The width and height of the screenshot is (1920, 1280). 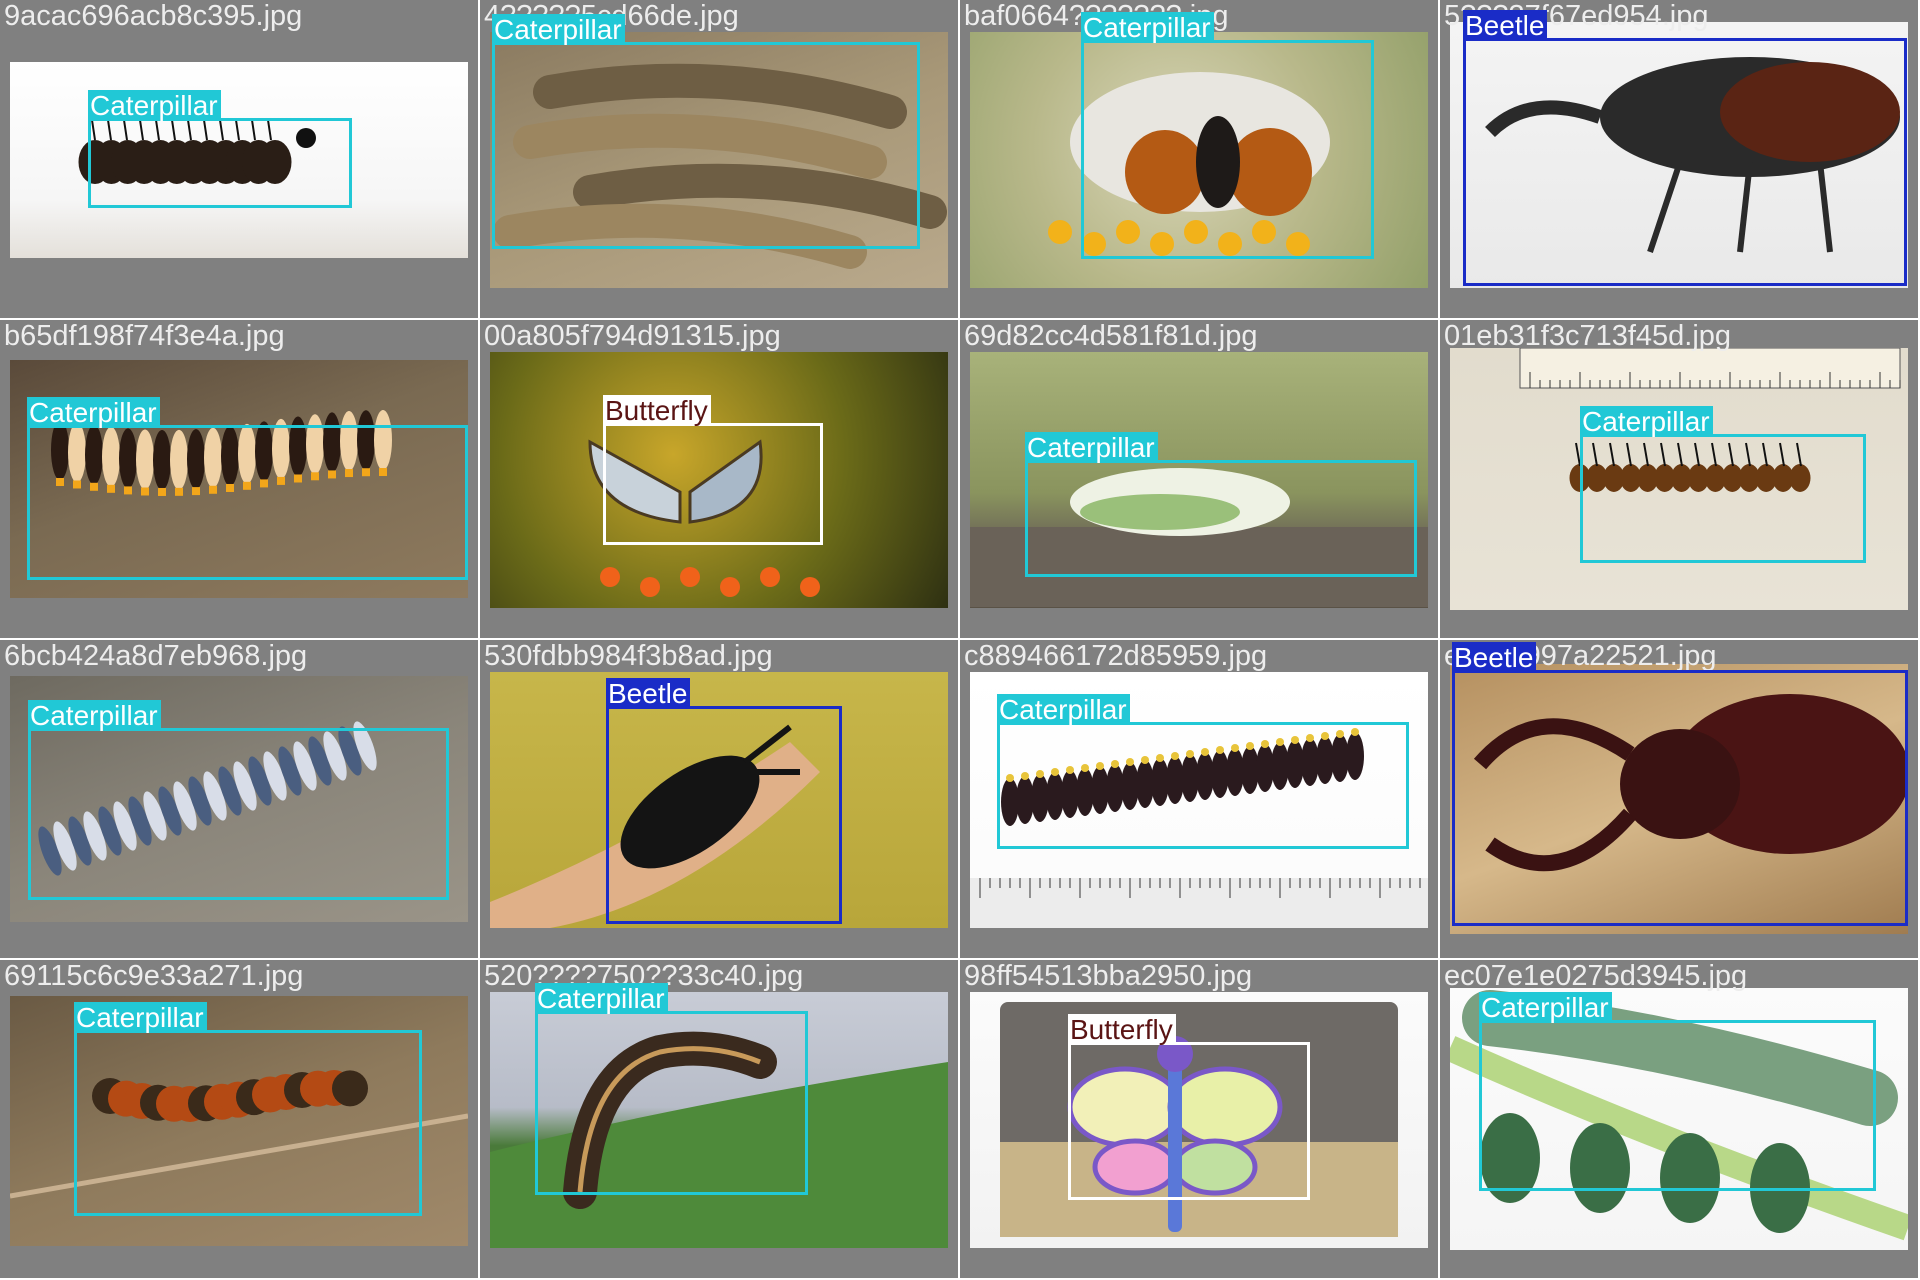 I want to click on image-tile: 9acac696acb8c395.jpg Caterpillar, so click(x=239, y=159).